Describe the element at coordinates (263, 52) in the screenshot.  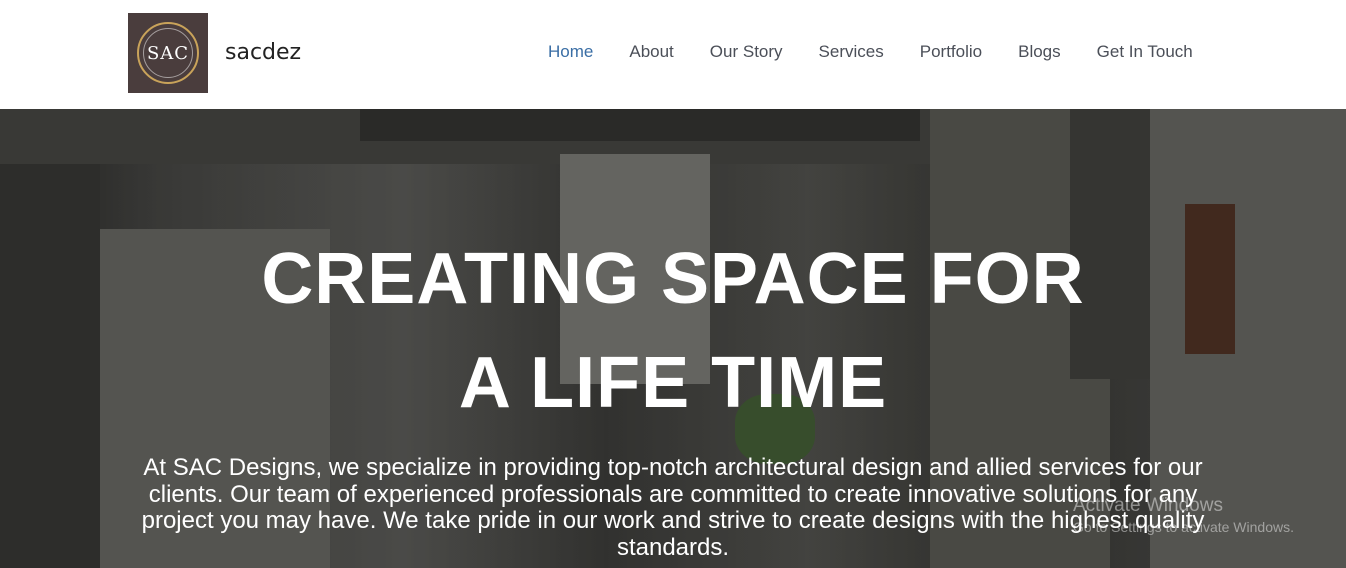
I see `brand-name: sacdez` at that location.